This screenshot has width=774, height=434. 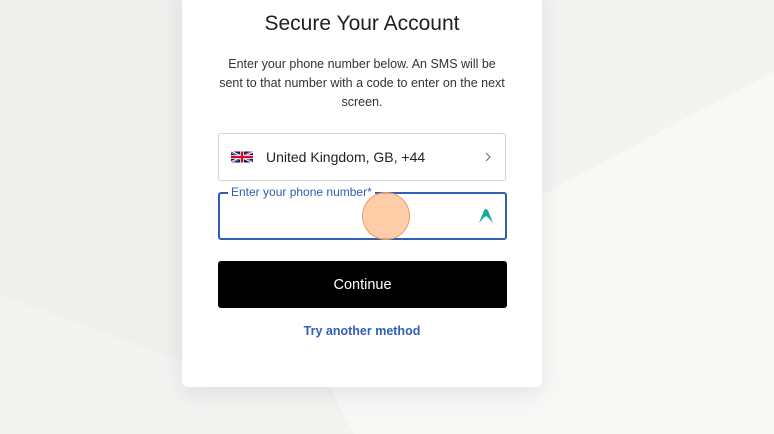 I want to click on phone-number-label: Enter your phone number*, so click(x=301, y=192).